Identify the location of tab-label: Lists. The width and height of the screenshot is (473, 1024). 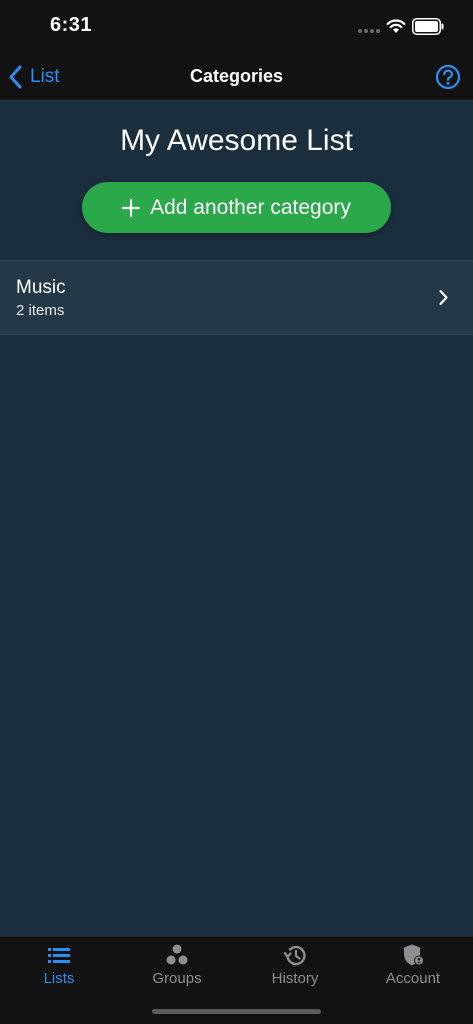
(59, 978).